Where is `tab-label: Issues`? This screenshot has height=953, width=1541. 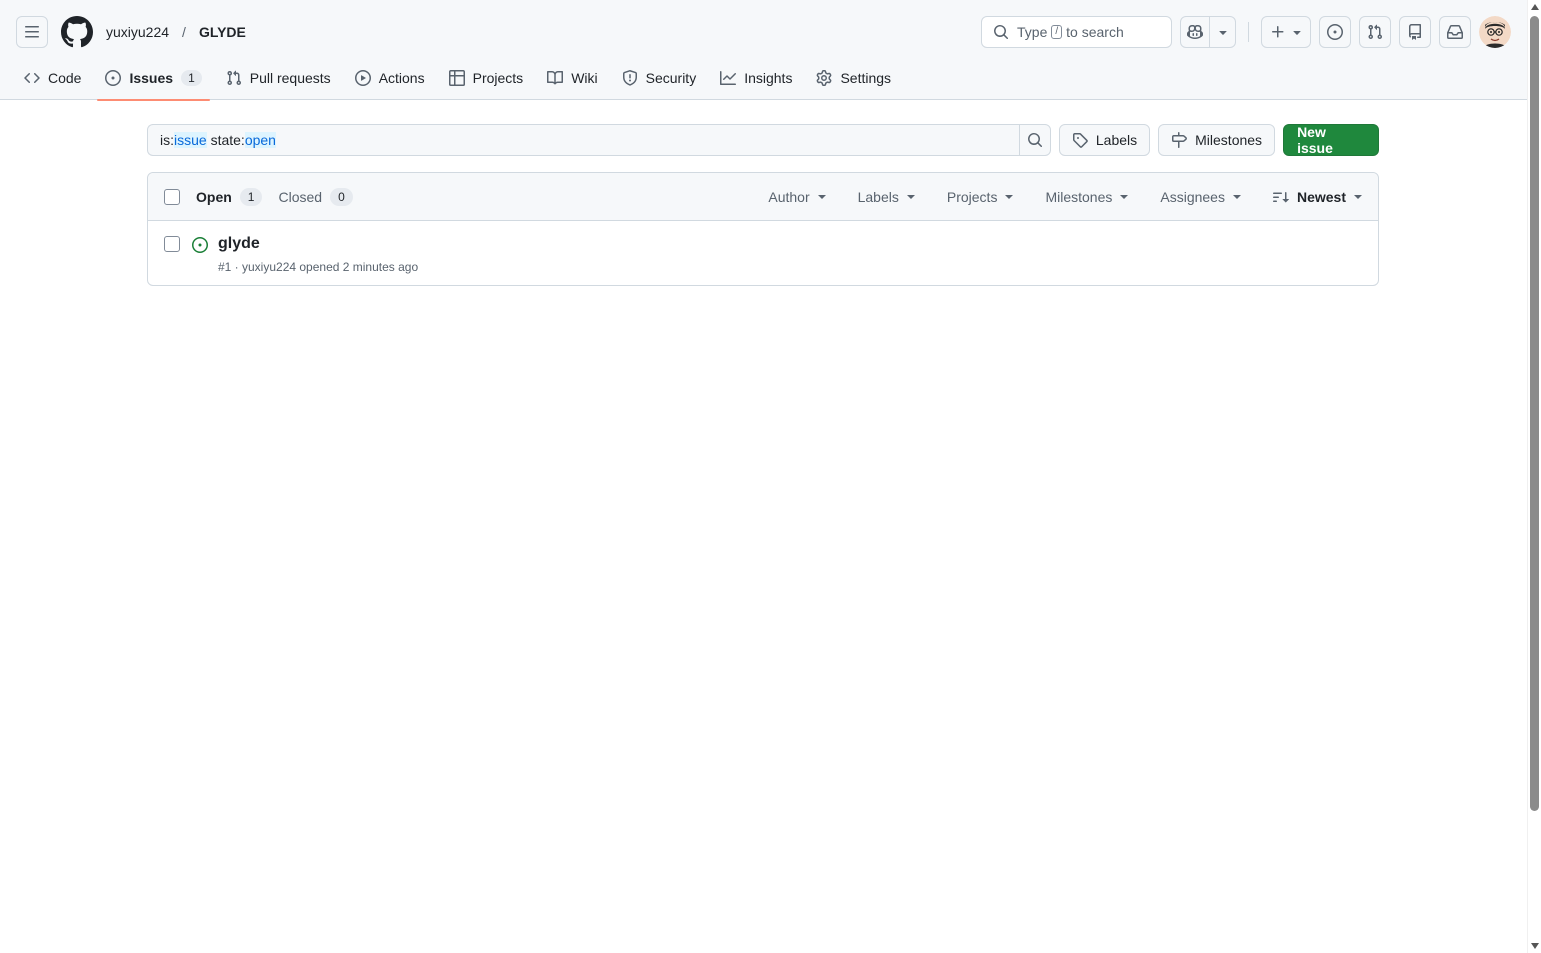
tab-label: Issues is located at coordinates (151, 78).